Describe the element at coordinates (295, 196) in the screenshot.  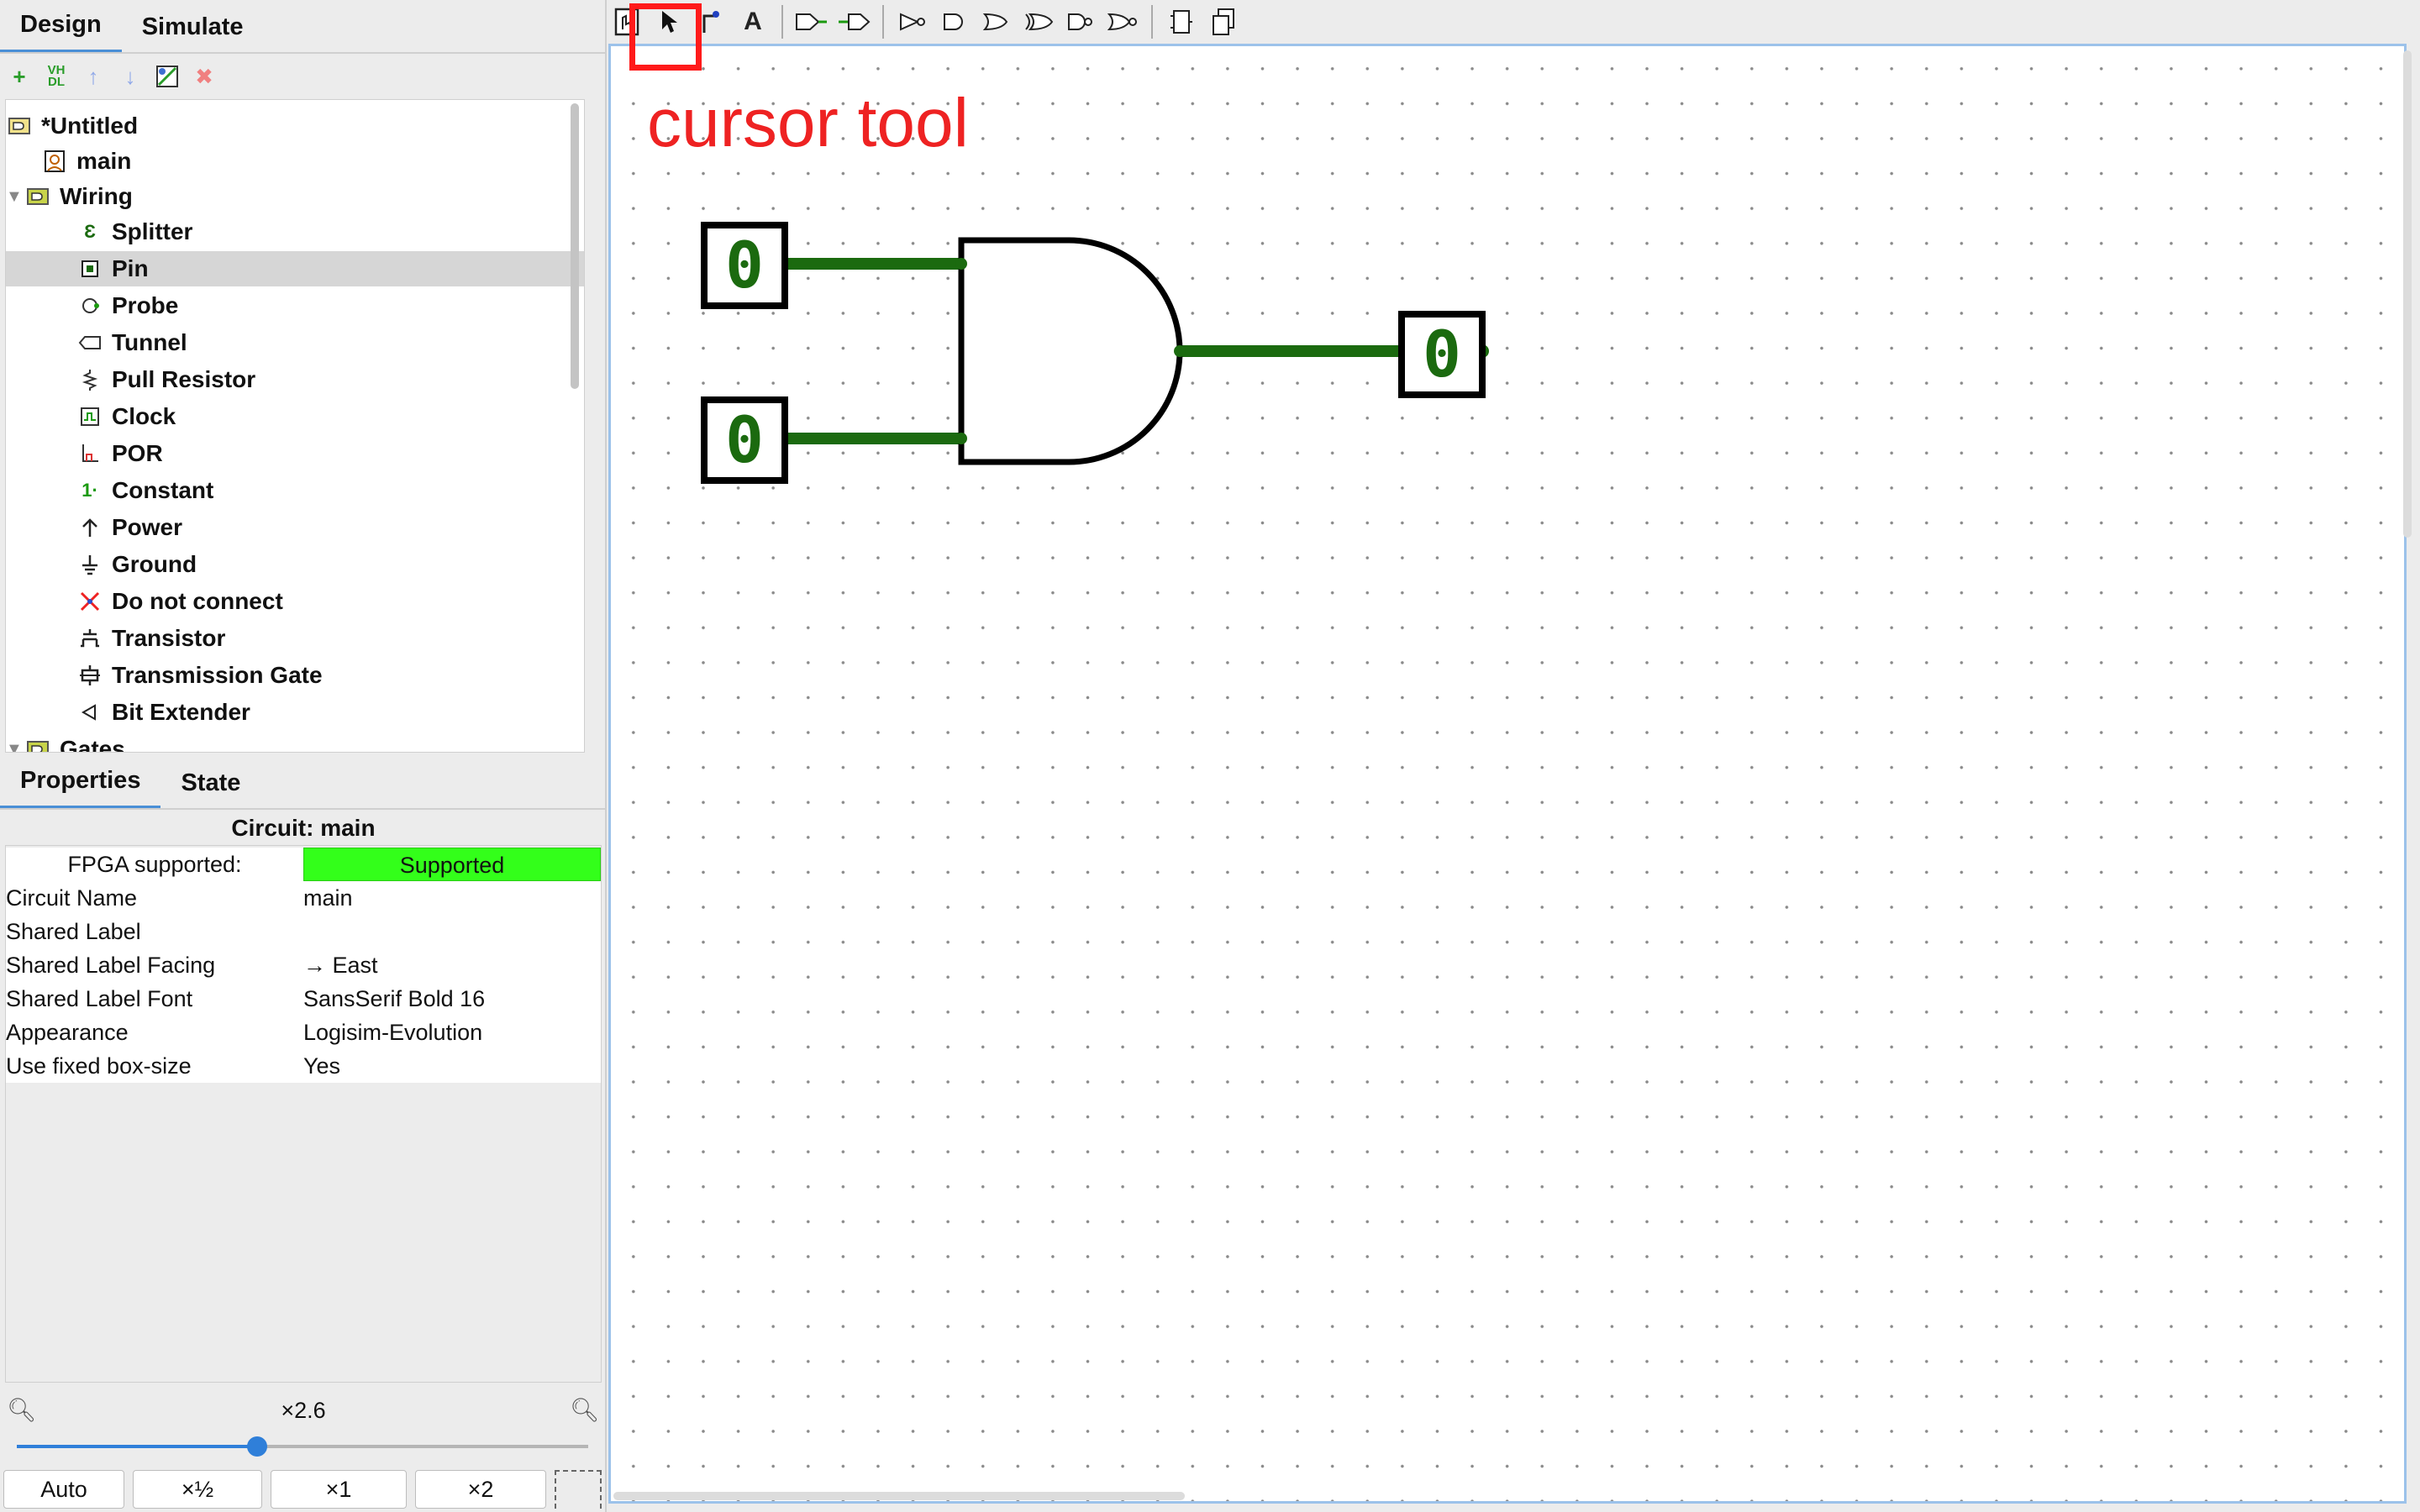
I see `tree-folder-wiring: ▼ Wiring` at that location.